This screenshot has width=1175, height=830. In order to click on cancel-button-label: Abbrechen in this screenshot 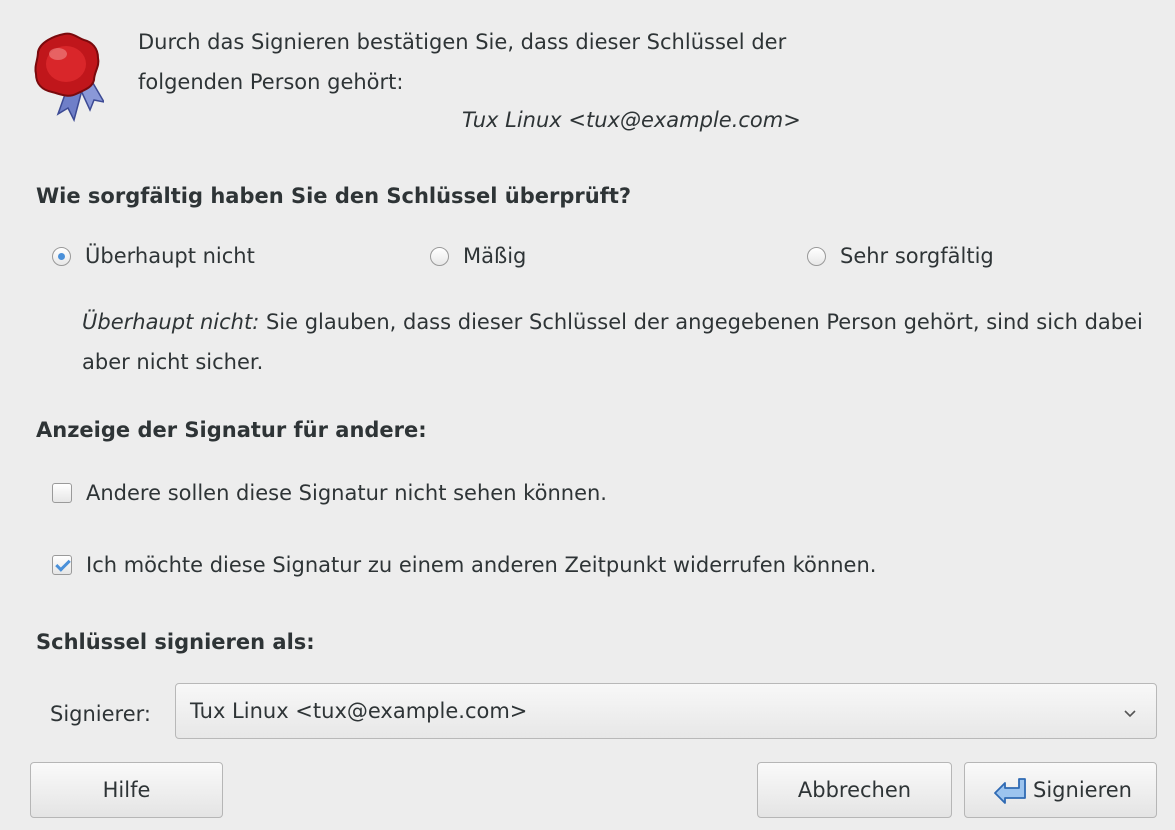, I will do `click(854, 790)`.